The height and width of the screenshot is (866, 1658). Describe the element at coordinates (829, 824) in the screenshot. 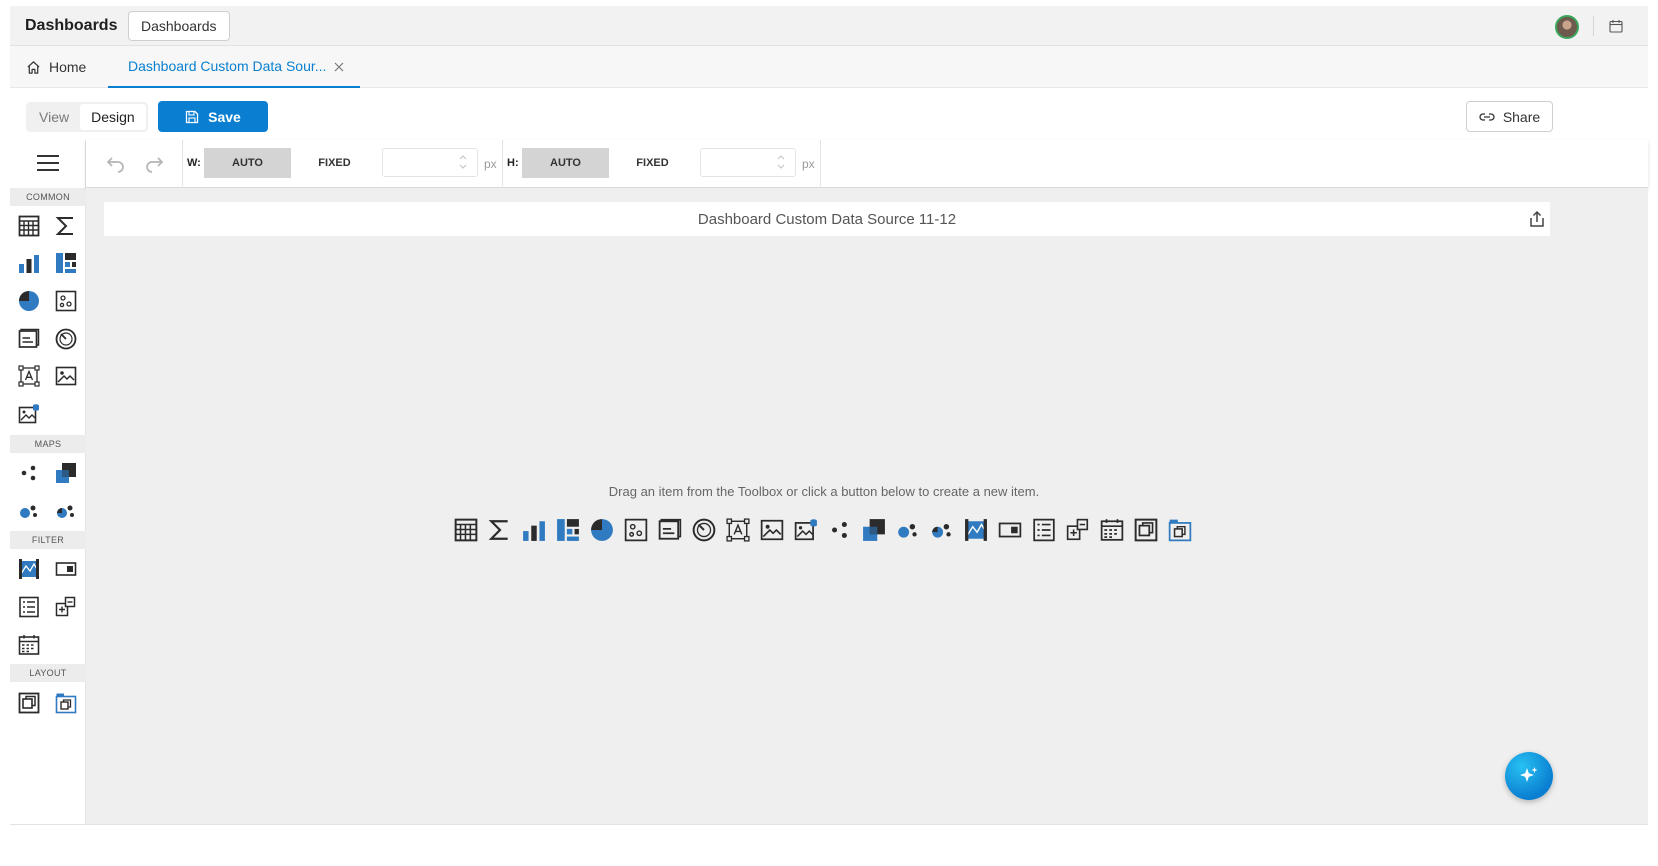

I see `bottom-border` at that location.